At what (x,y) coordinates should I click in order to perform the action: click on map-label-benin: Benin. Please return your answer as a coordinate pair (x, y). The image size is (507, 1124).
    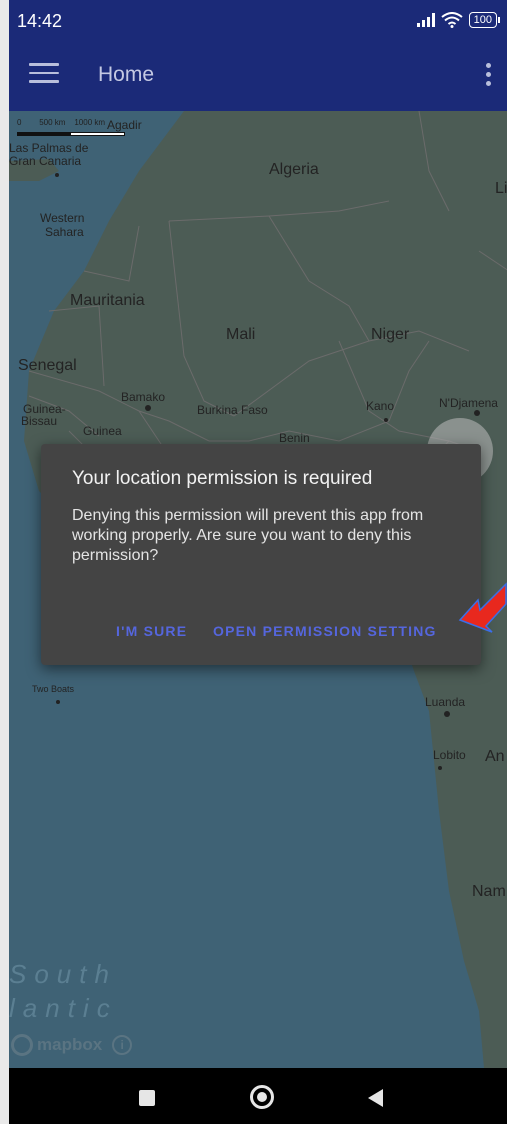
    Looking at the image, I should click on (294, 438).